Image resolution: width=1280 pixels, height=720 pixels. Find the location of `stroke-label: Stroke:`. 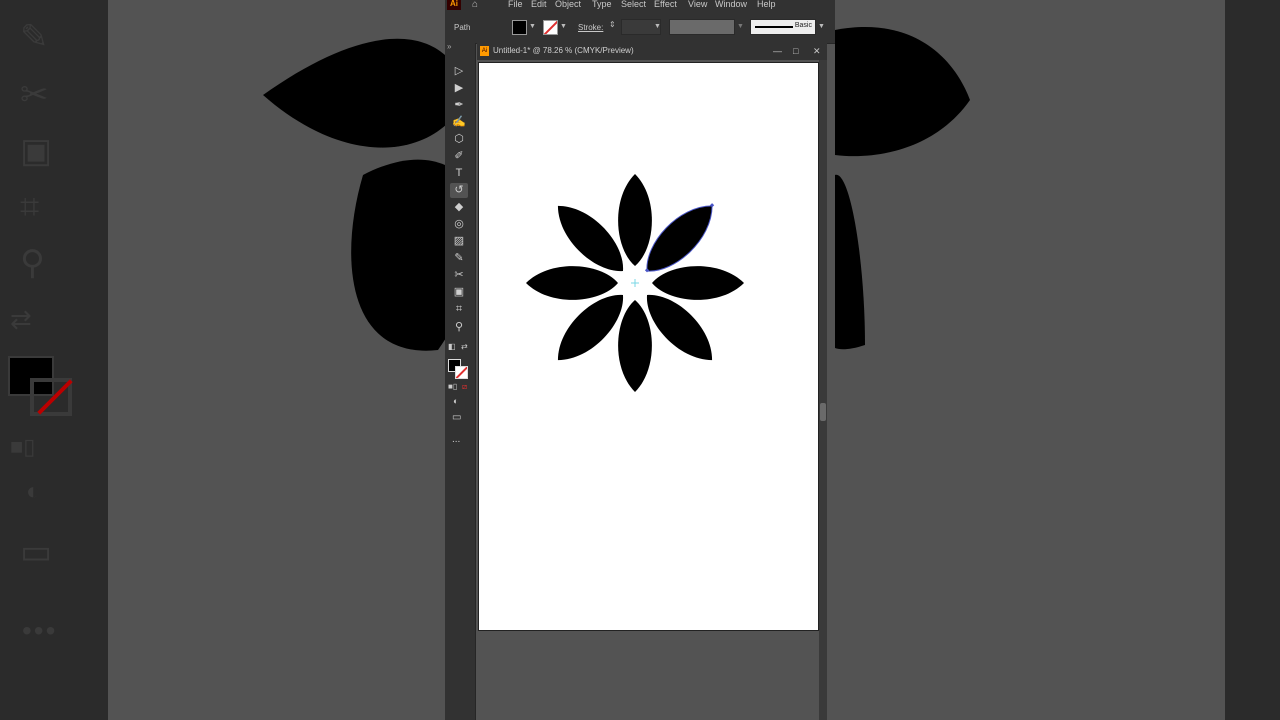

stroke-label: Stroke: is located at coordinates (590, 27).